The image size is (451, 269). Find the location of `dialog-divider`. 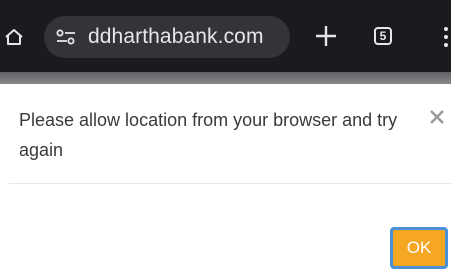

dialog-divider is located at coordinates (230, 183).